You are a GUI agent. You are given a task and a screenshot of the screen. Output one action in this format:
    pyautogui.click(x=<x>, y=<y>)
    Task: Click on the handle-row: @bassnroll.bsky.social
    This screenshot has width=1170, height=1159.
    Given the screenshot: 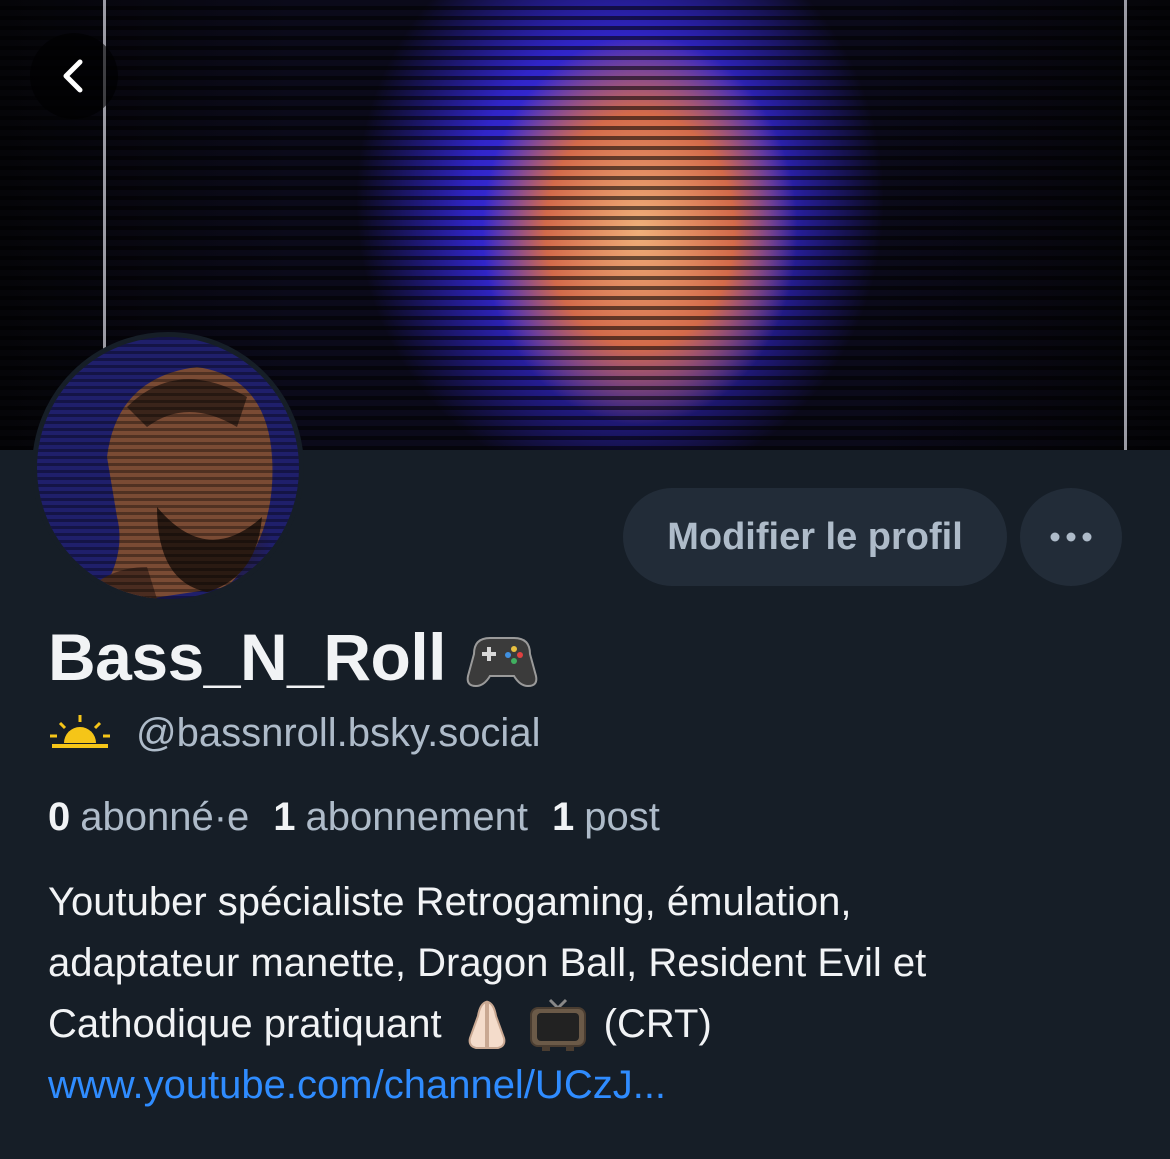 What is the action you would take?
    pyautogui.click(x=294, y=733)
    